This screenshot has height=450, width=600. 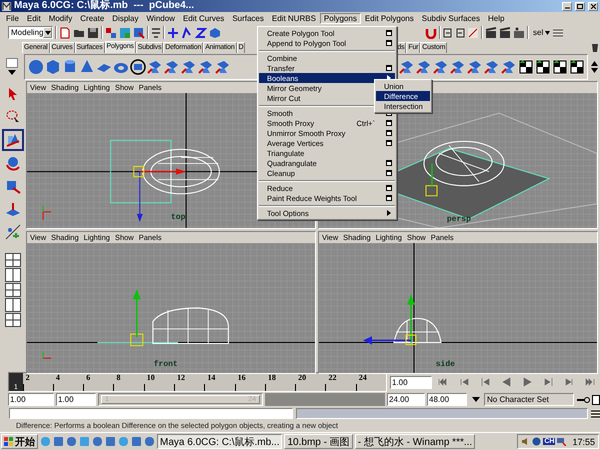 What do you see at coordinates (19, 441) in the screenshot?
I see `start-button: 开始` at bounding box center [19, 441].